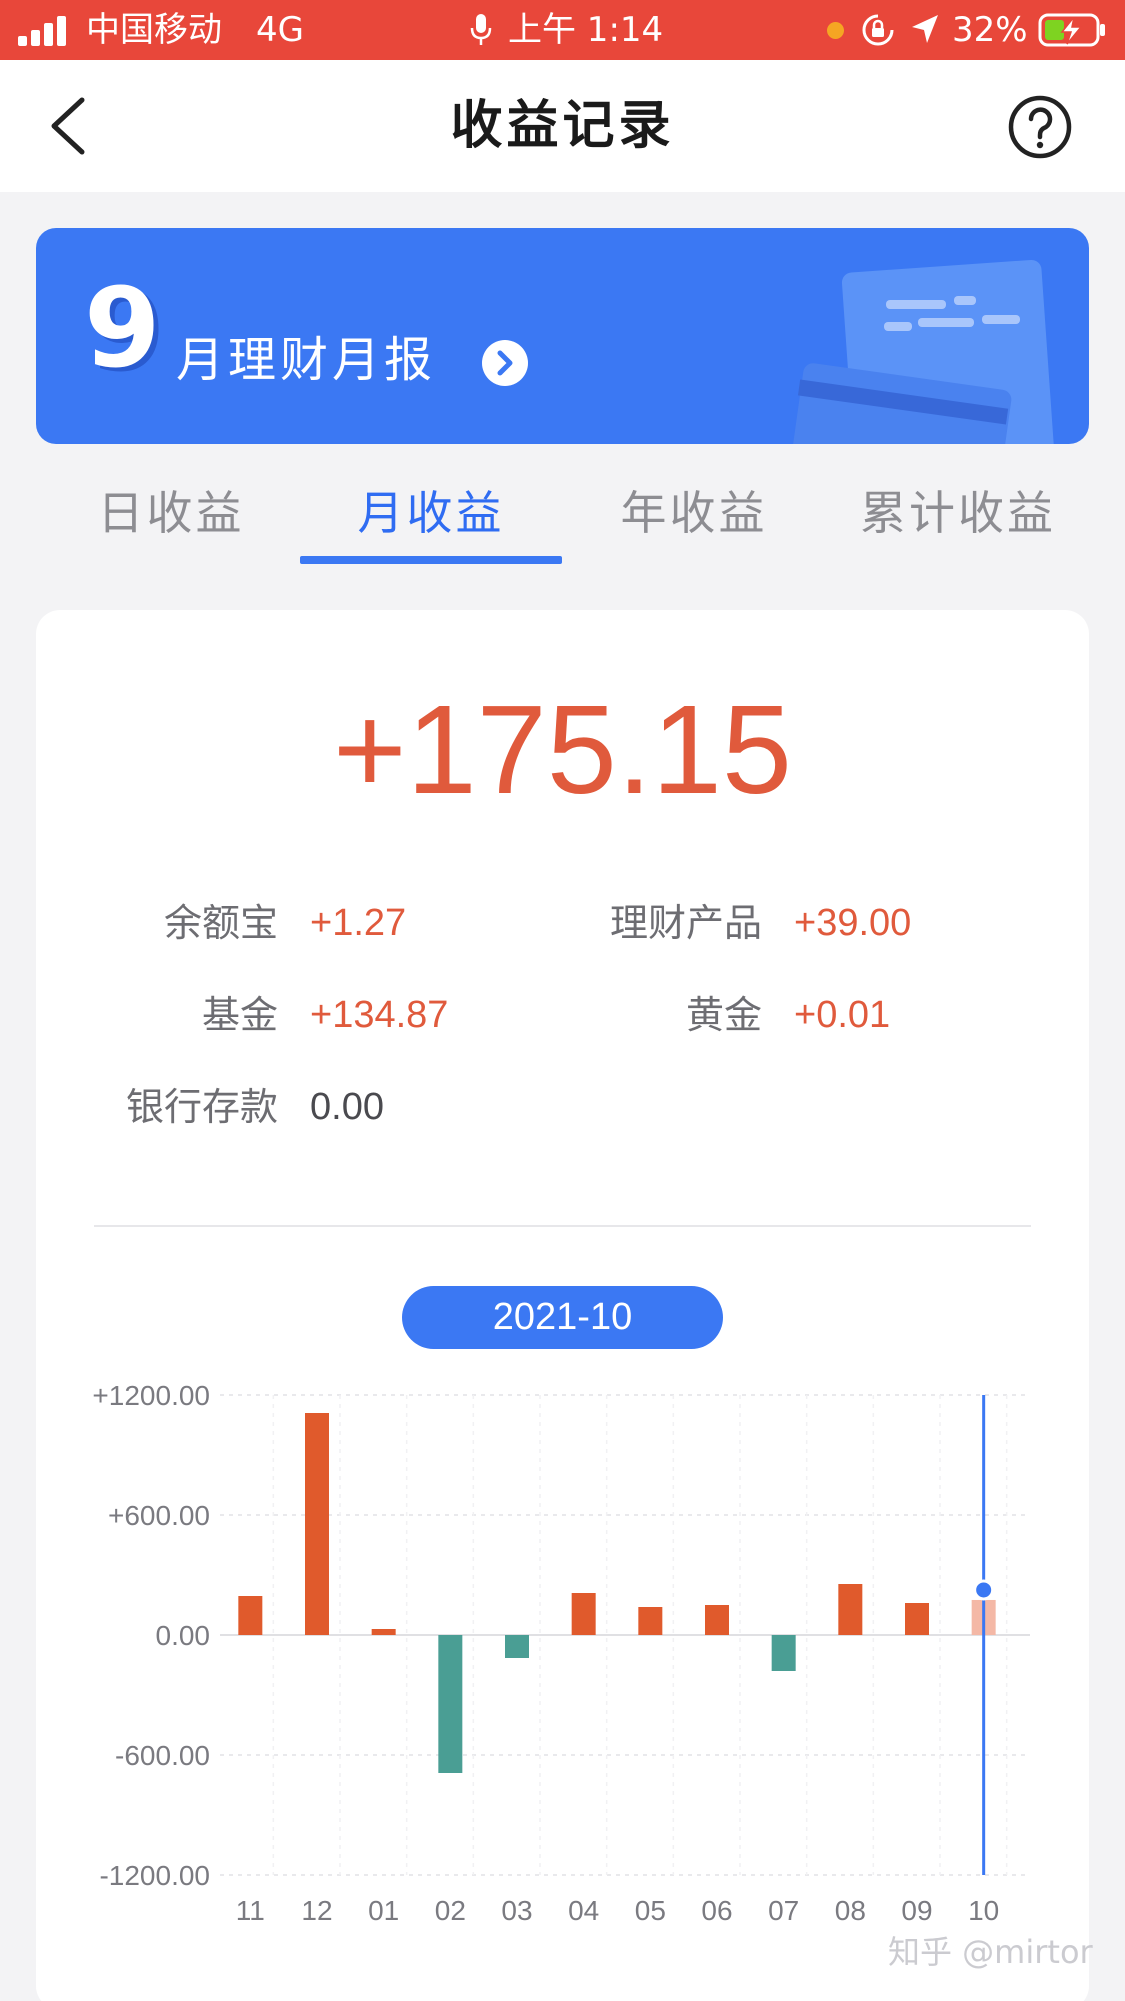 Image resolution: width=1125 pixels, height=2001 pixels. I want to click on yuebao-label: 余额宝, so click(220, 923).